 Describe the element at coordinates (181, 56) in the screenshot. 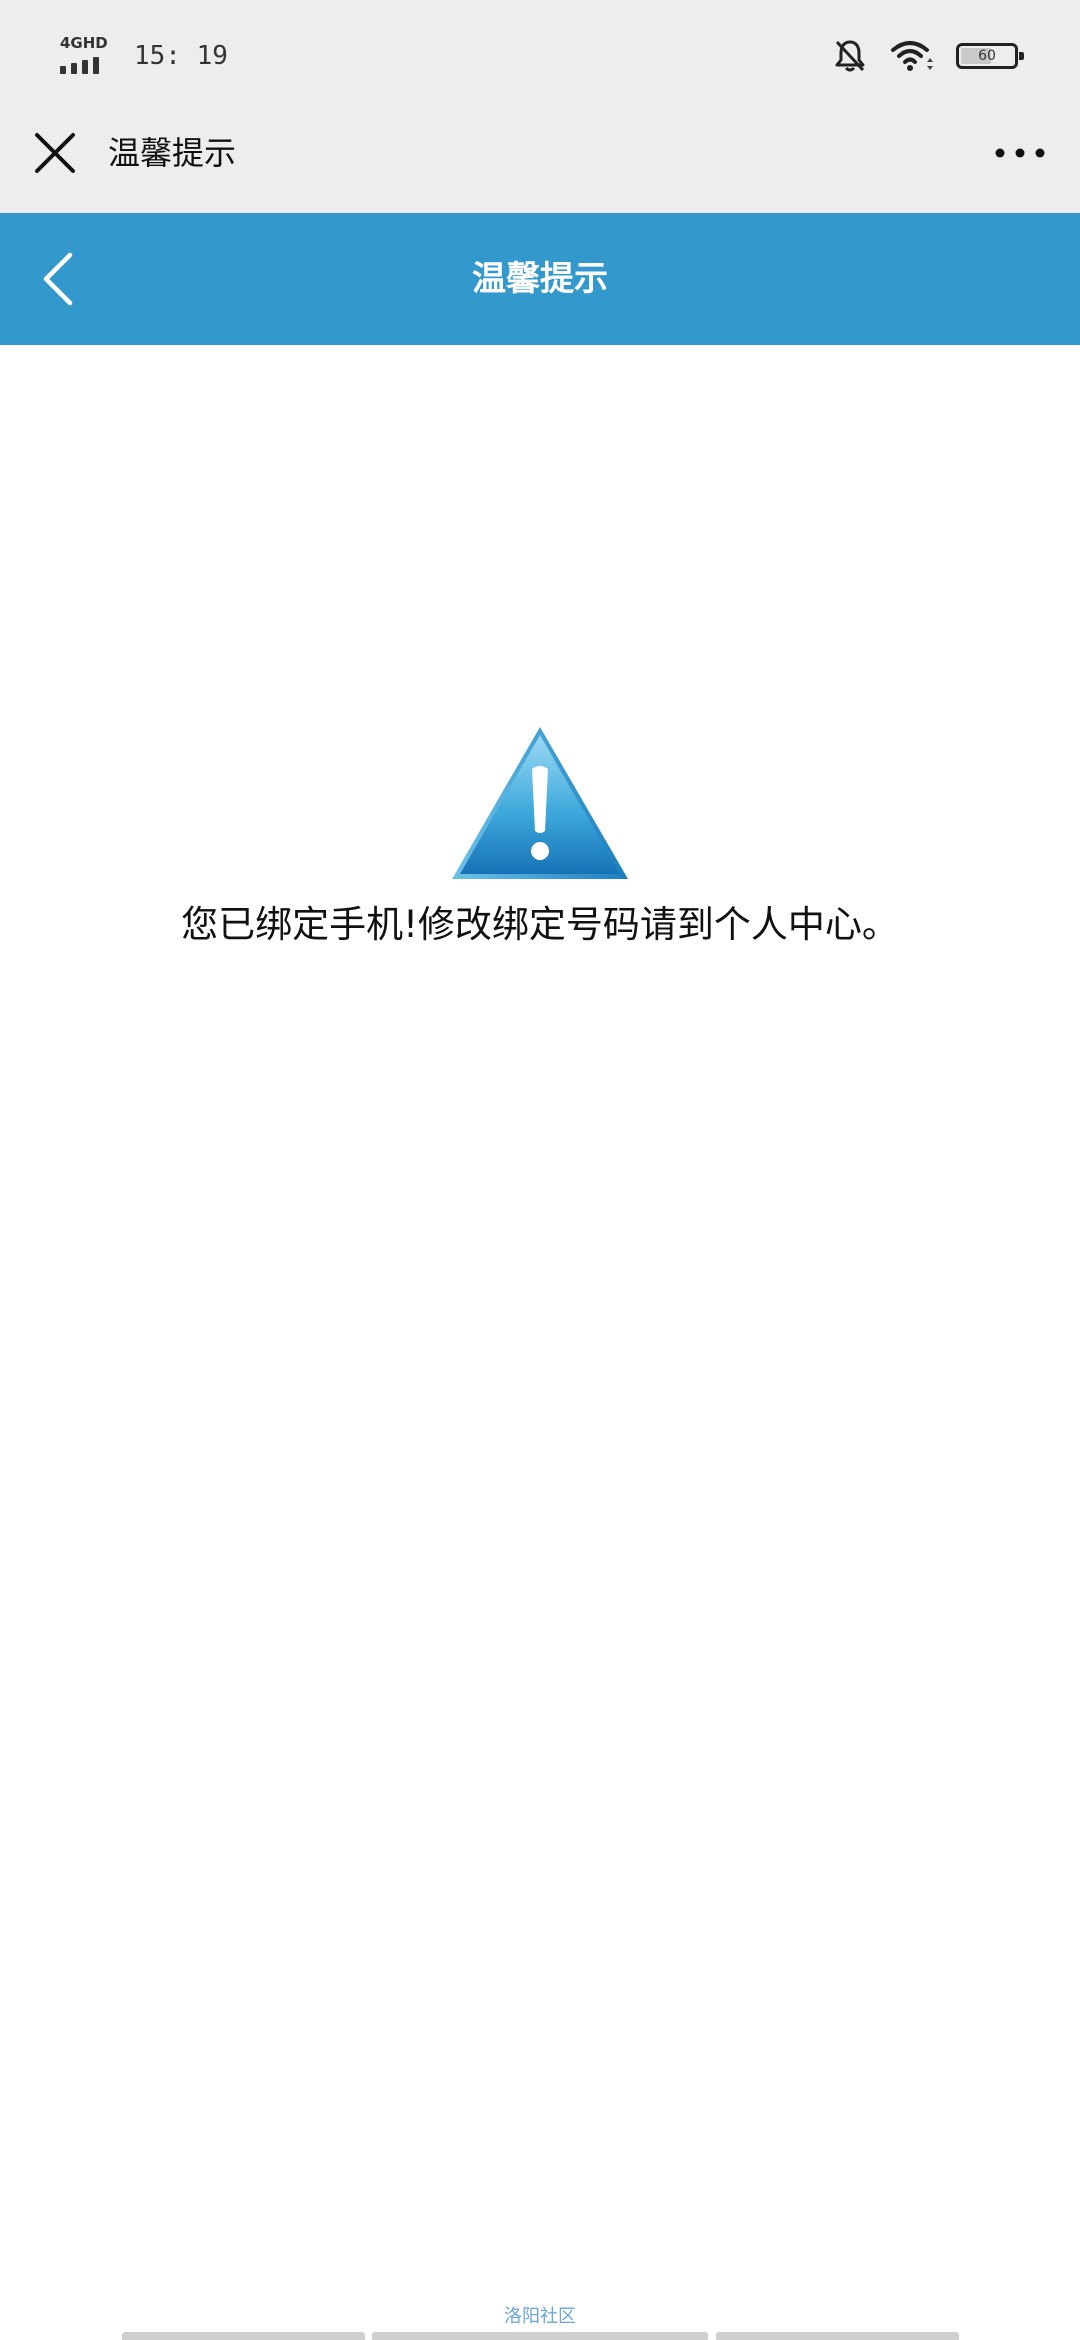

I see `clock: 15: 19` at that location.